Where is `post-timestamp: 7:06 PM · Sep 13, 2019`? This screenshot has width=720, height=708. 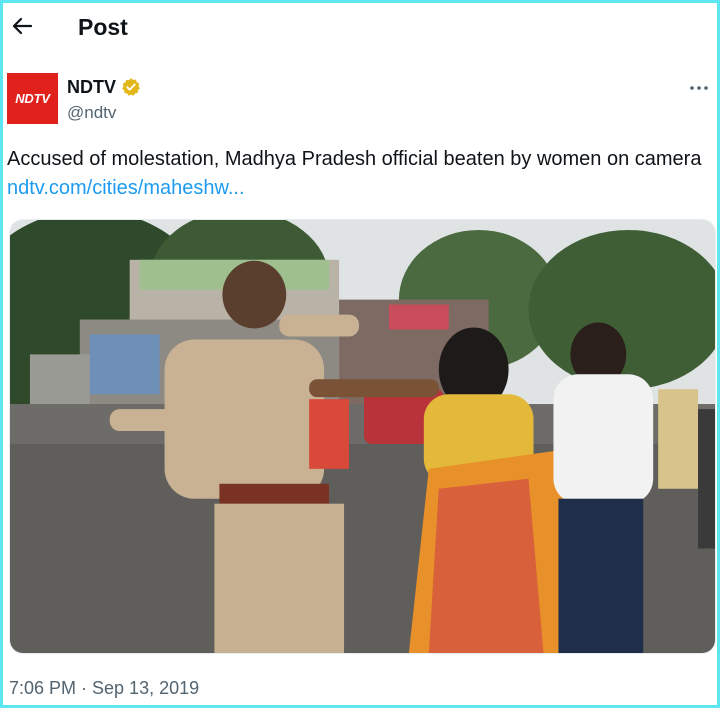
post-timestamp: 7:06 PM · Sep 13, 2019 is located at coordinates (104, 688).